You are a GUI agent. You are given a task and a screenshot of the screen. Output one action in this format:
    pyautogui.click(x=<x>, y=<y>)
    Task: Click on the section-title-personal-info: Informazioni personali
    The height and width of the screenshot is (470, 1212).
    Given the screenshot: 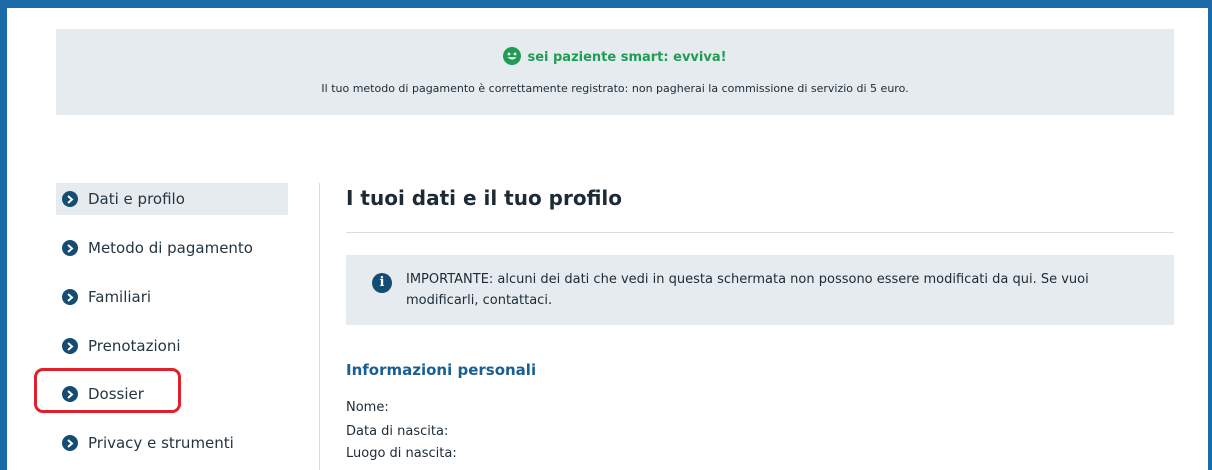 What is the action you would take?
    pyautogui.click(x=441, y=370)
    